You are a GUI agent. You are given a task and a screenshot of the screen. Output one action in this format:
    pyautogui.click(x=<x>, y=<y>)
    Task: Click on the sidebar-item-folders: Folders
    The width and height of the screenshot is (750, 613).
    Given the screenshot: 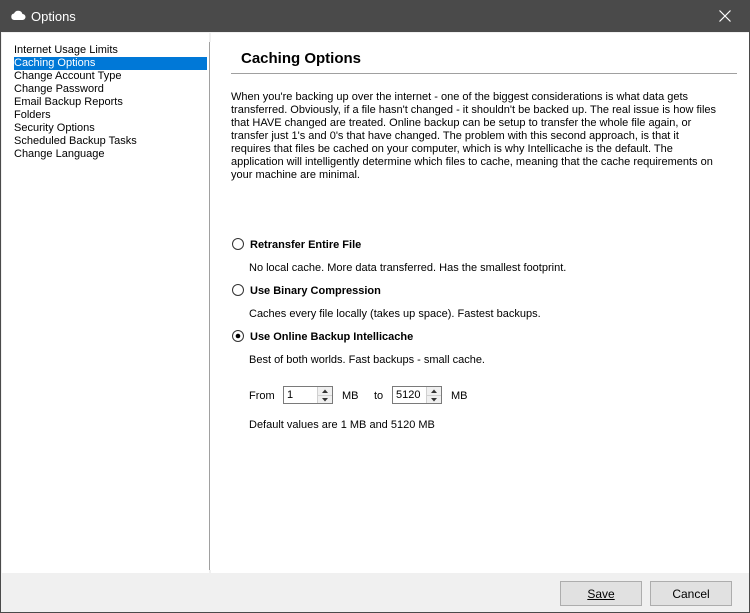 What is the action you would take?
    pyautogui.click(x=110, y=115)
    